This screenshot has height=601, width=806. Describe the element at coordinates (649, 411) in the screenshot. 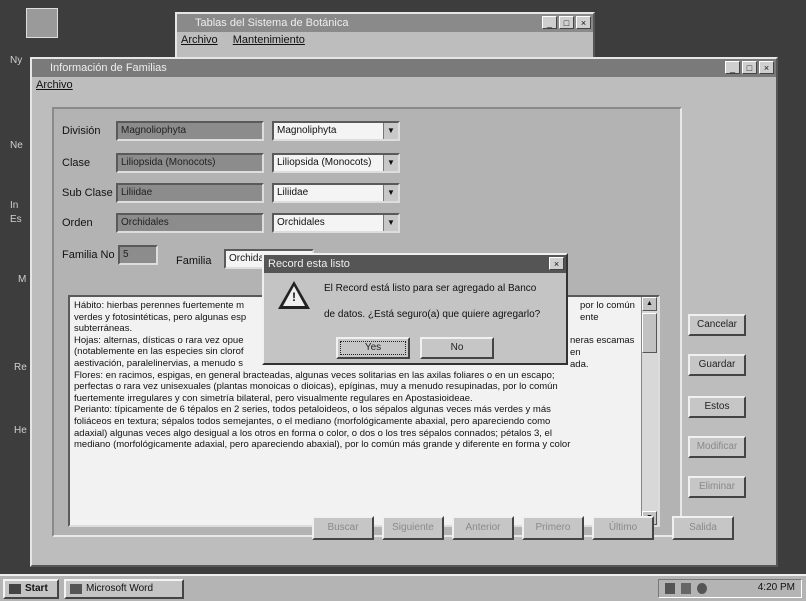

I see `description-scrollbar: ▲ ▼` at that location.